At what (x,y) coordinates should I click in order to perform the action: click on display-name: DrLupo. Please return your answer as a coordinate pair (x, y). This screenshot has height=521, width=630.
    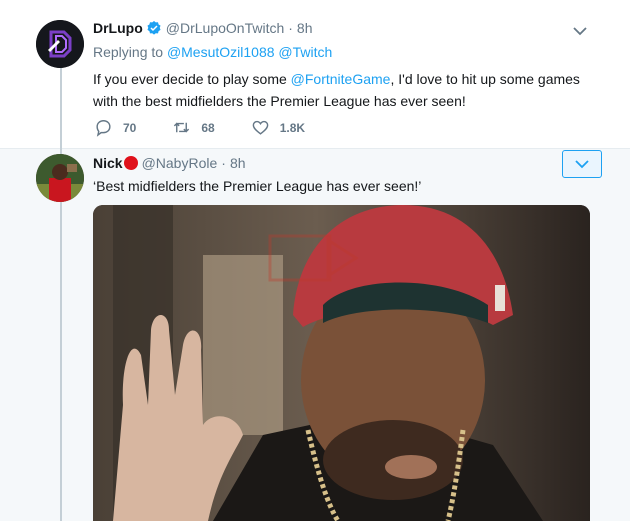
    Looking at the image, I should click on (118, 28).